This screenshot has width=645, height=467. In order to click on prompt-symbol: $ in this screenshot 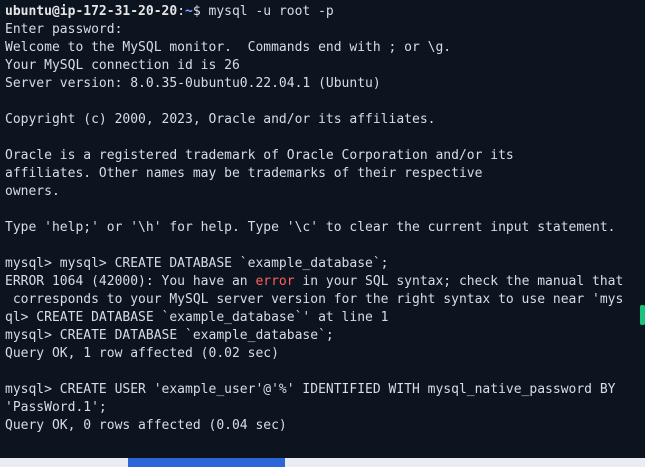, I will do `click(196, 11)`.